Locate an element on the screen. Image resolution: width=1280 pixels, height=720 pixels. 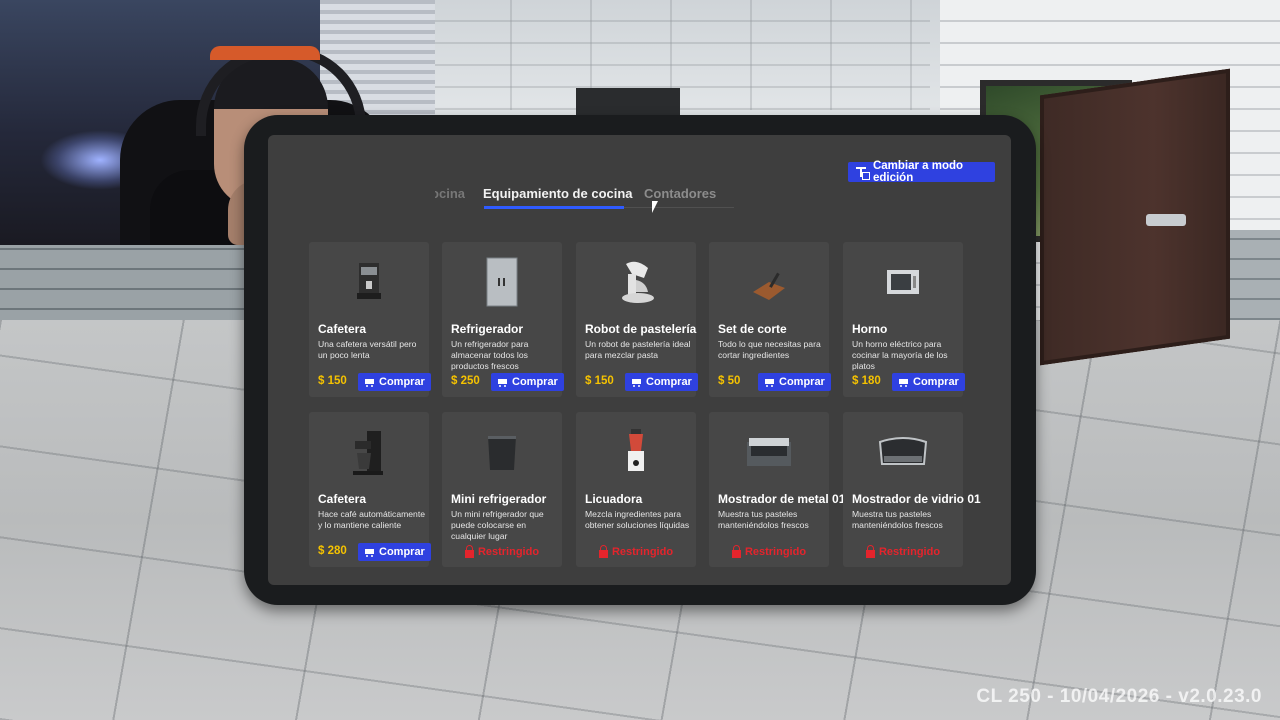
mouse-cursor-icon is located at coordinates (655, 207).